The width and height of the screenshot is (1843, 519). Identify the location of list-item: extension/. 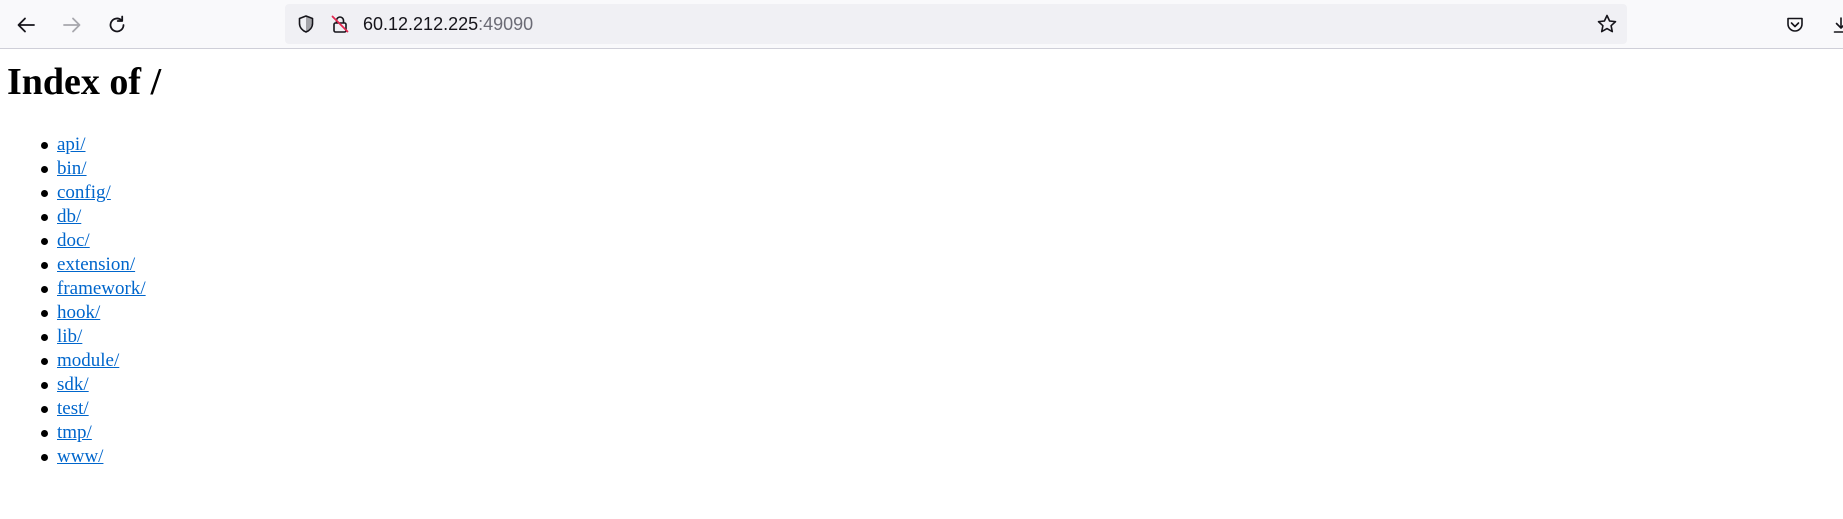
(93, 265).